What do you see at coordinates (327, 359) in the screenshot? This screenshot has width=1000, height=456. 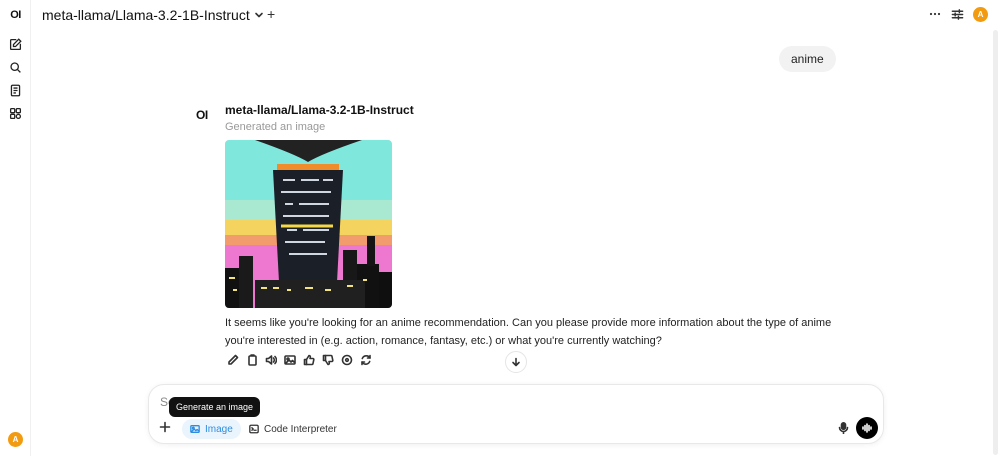 I see `thumbs-down-icon` at bounding box center [327, 359].